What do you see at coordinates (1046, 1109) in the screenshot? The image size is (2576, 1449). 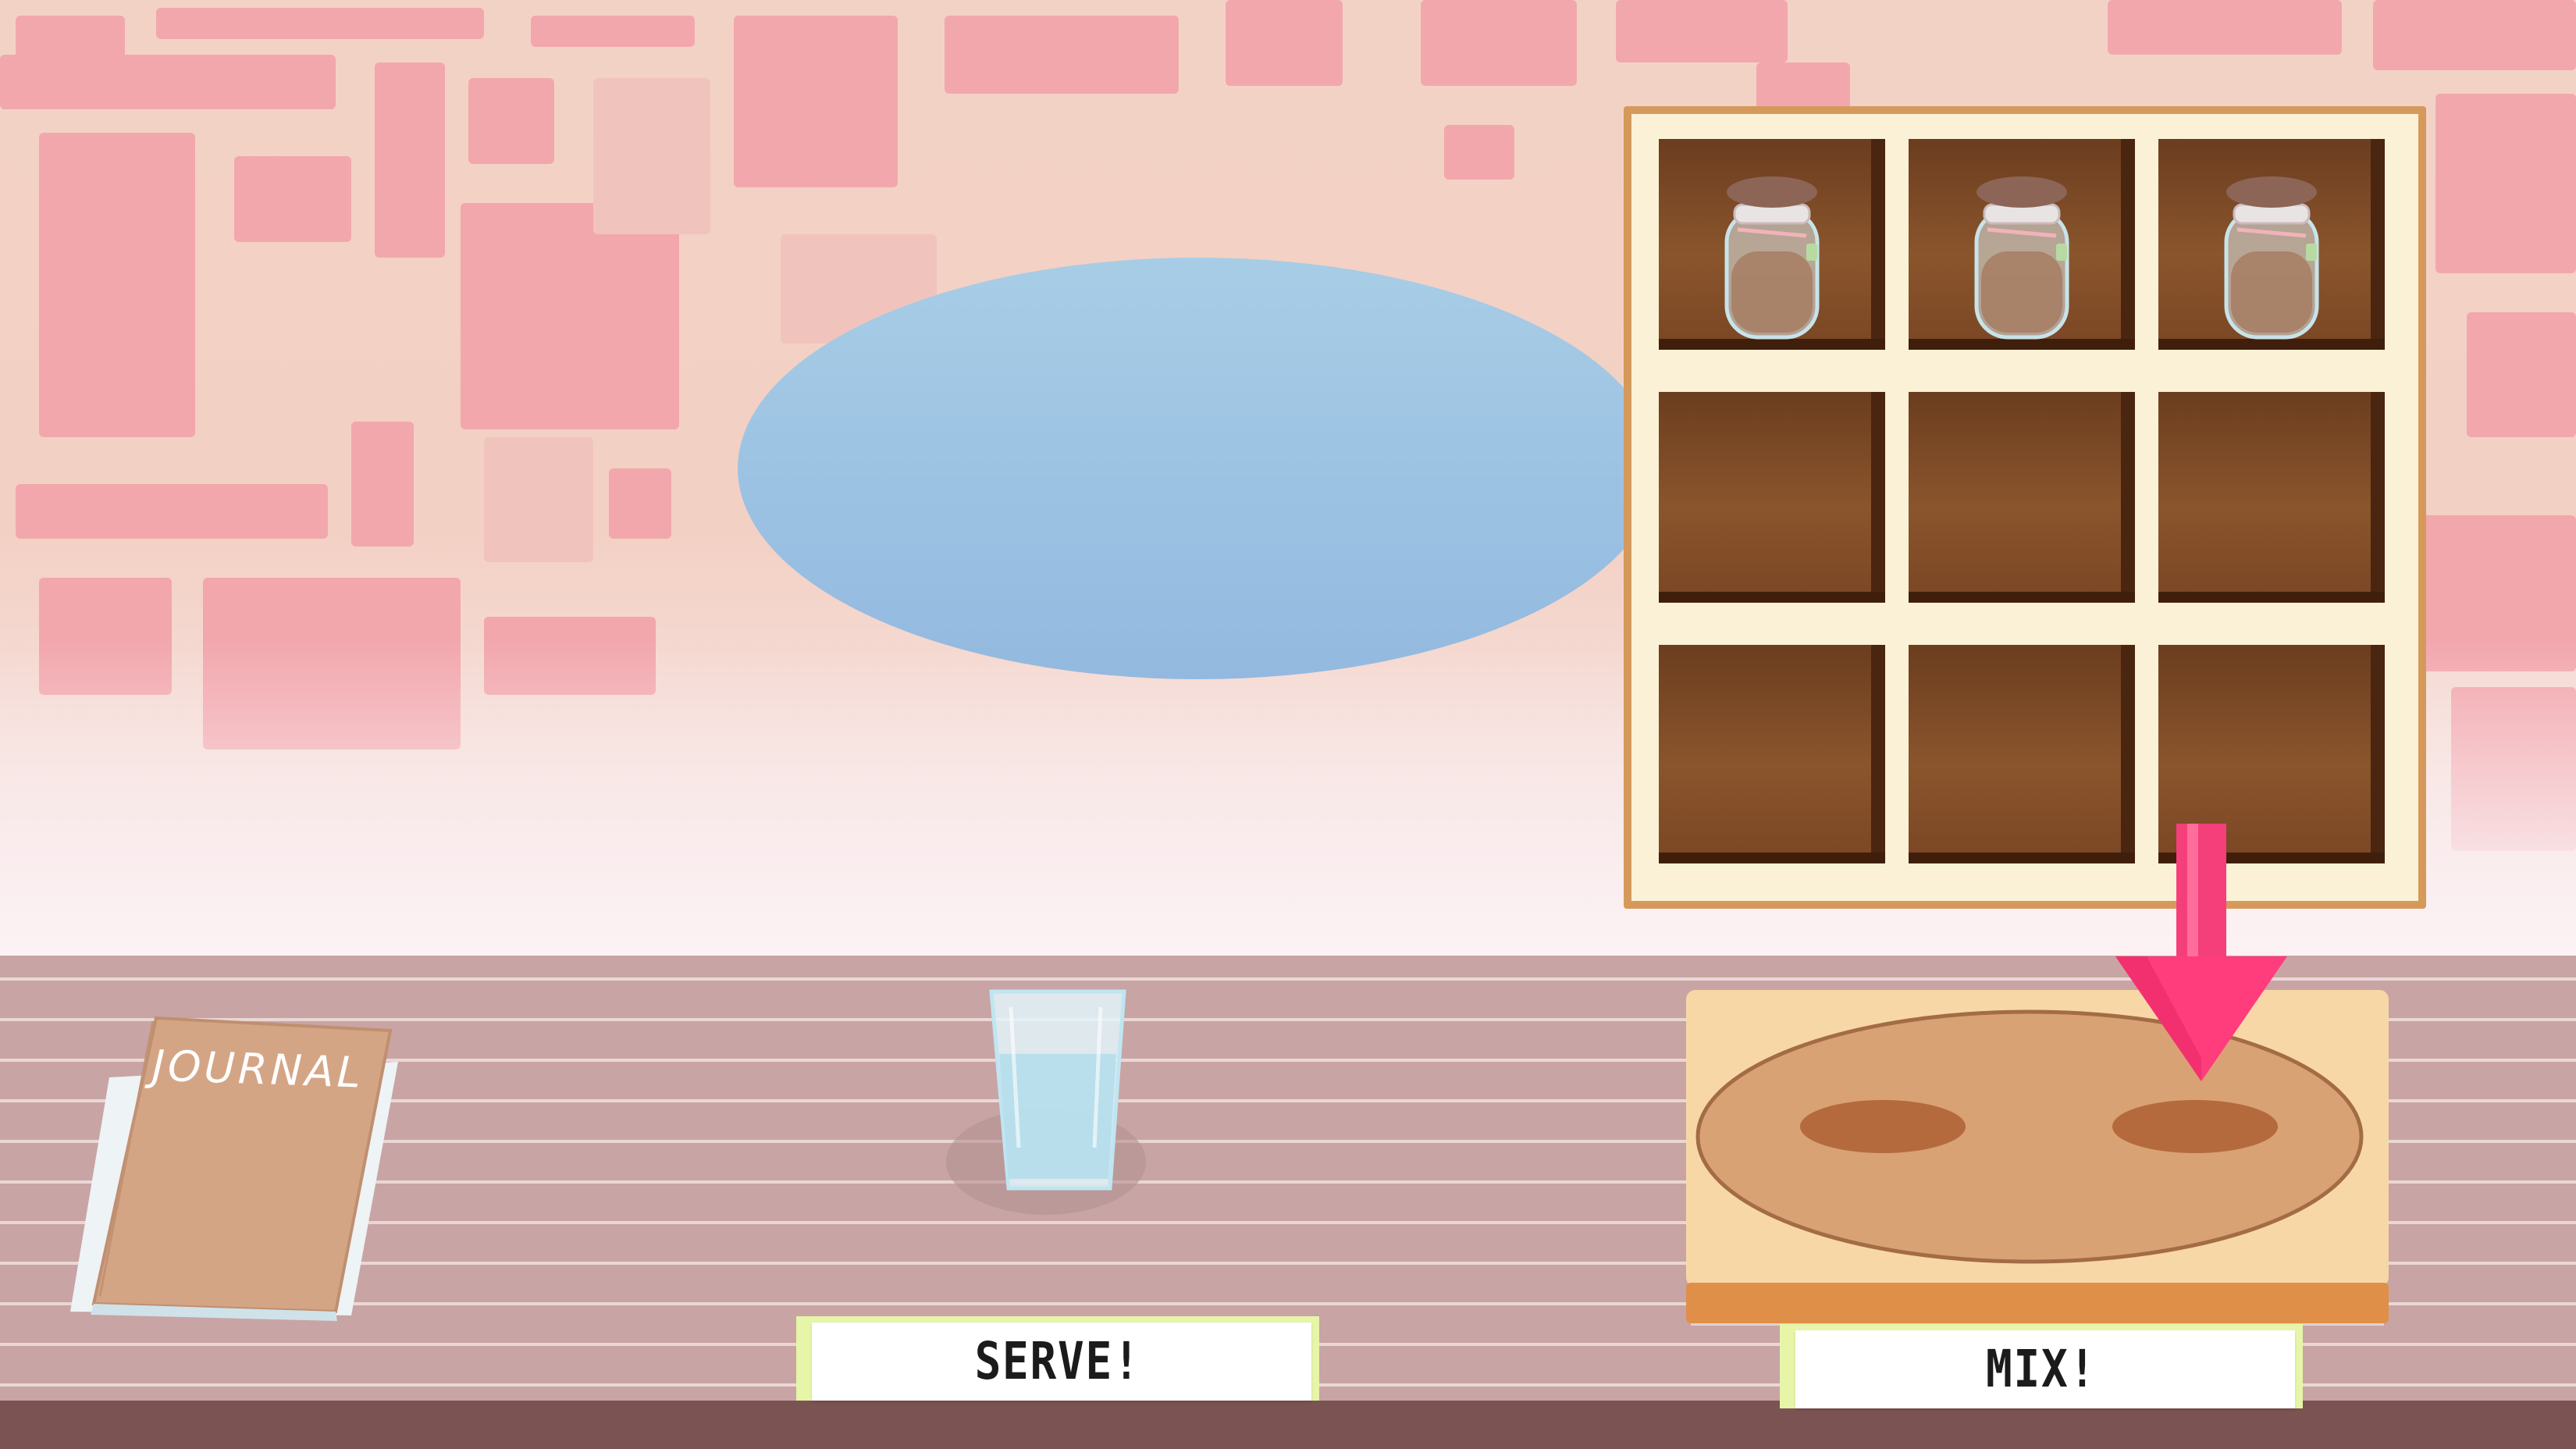 I see `water-glass` at bounding box center [1046, 1109].